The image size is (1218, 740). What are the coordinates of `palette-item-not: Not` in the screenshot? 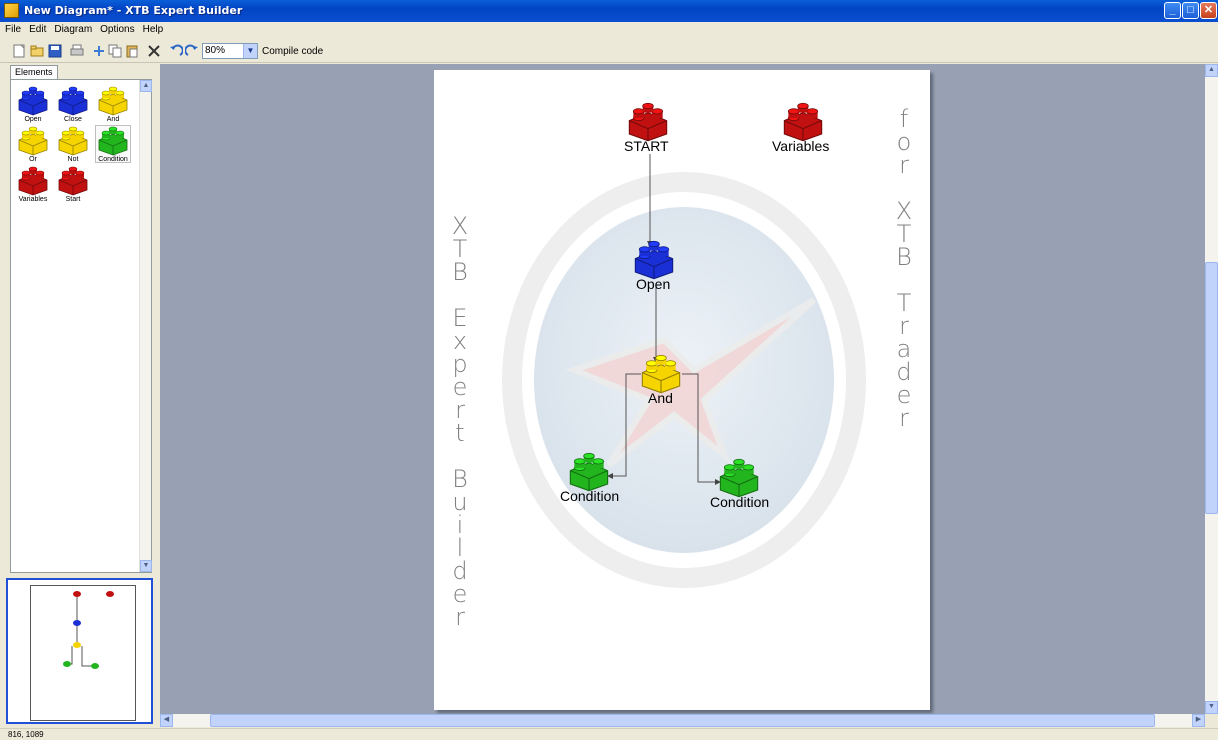 It's located at (73, 144).